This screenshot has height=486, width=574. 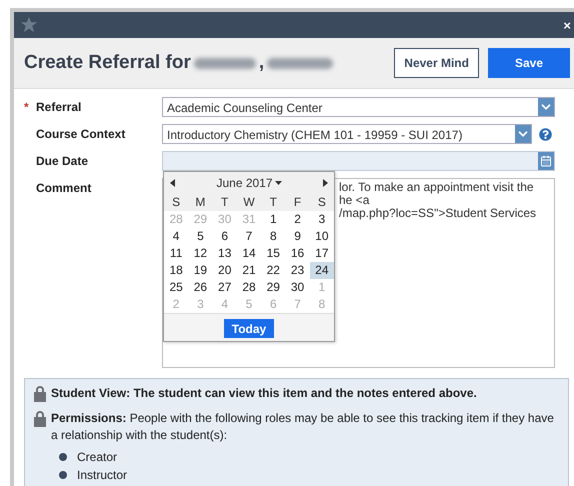 What do you see at coordinates (297, 270) in the screenshot?
I see `calendar-day: 23` at bounding box center [297, 270].